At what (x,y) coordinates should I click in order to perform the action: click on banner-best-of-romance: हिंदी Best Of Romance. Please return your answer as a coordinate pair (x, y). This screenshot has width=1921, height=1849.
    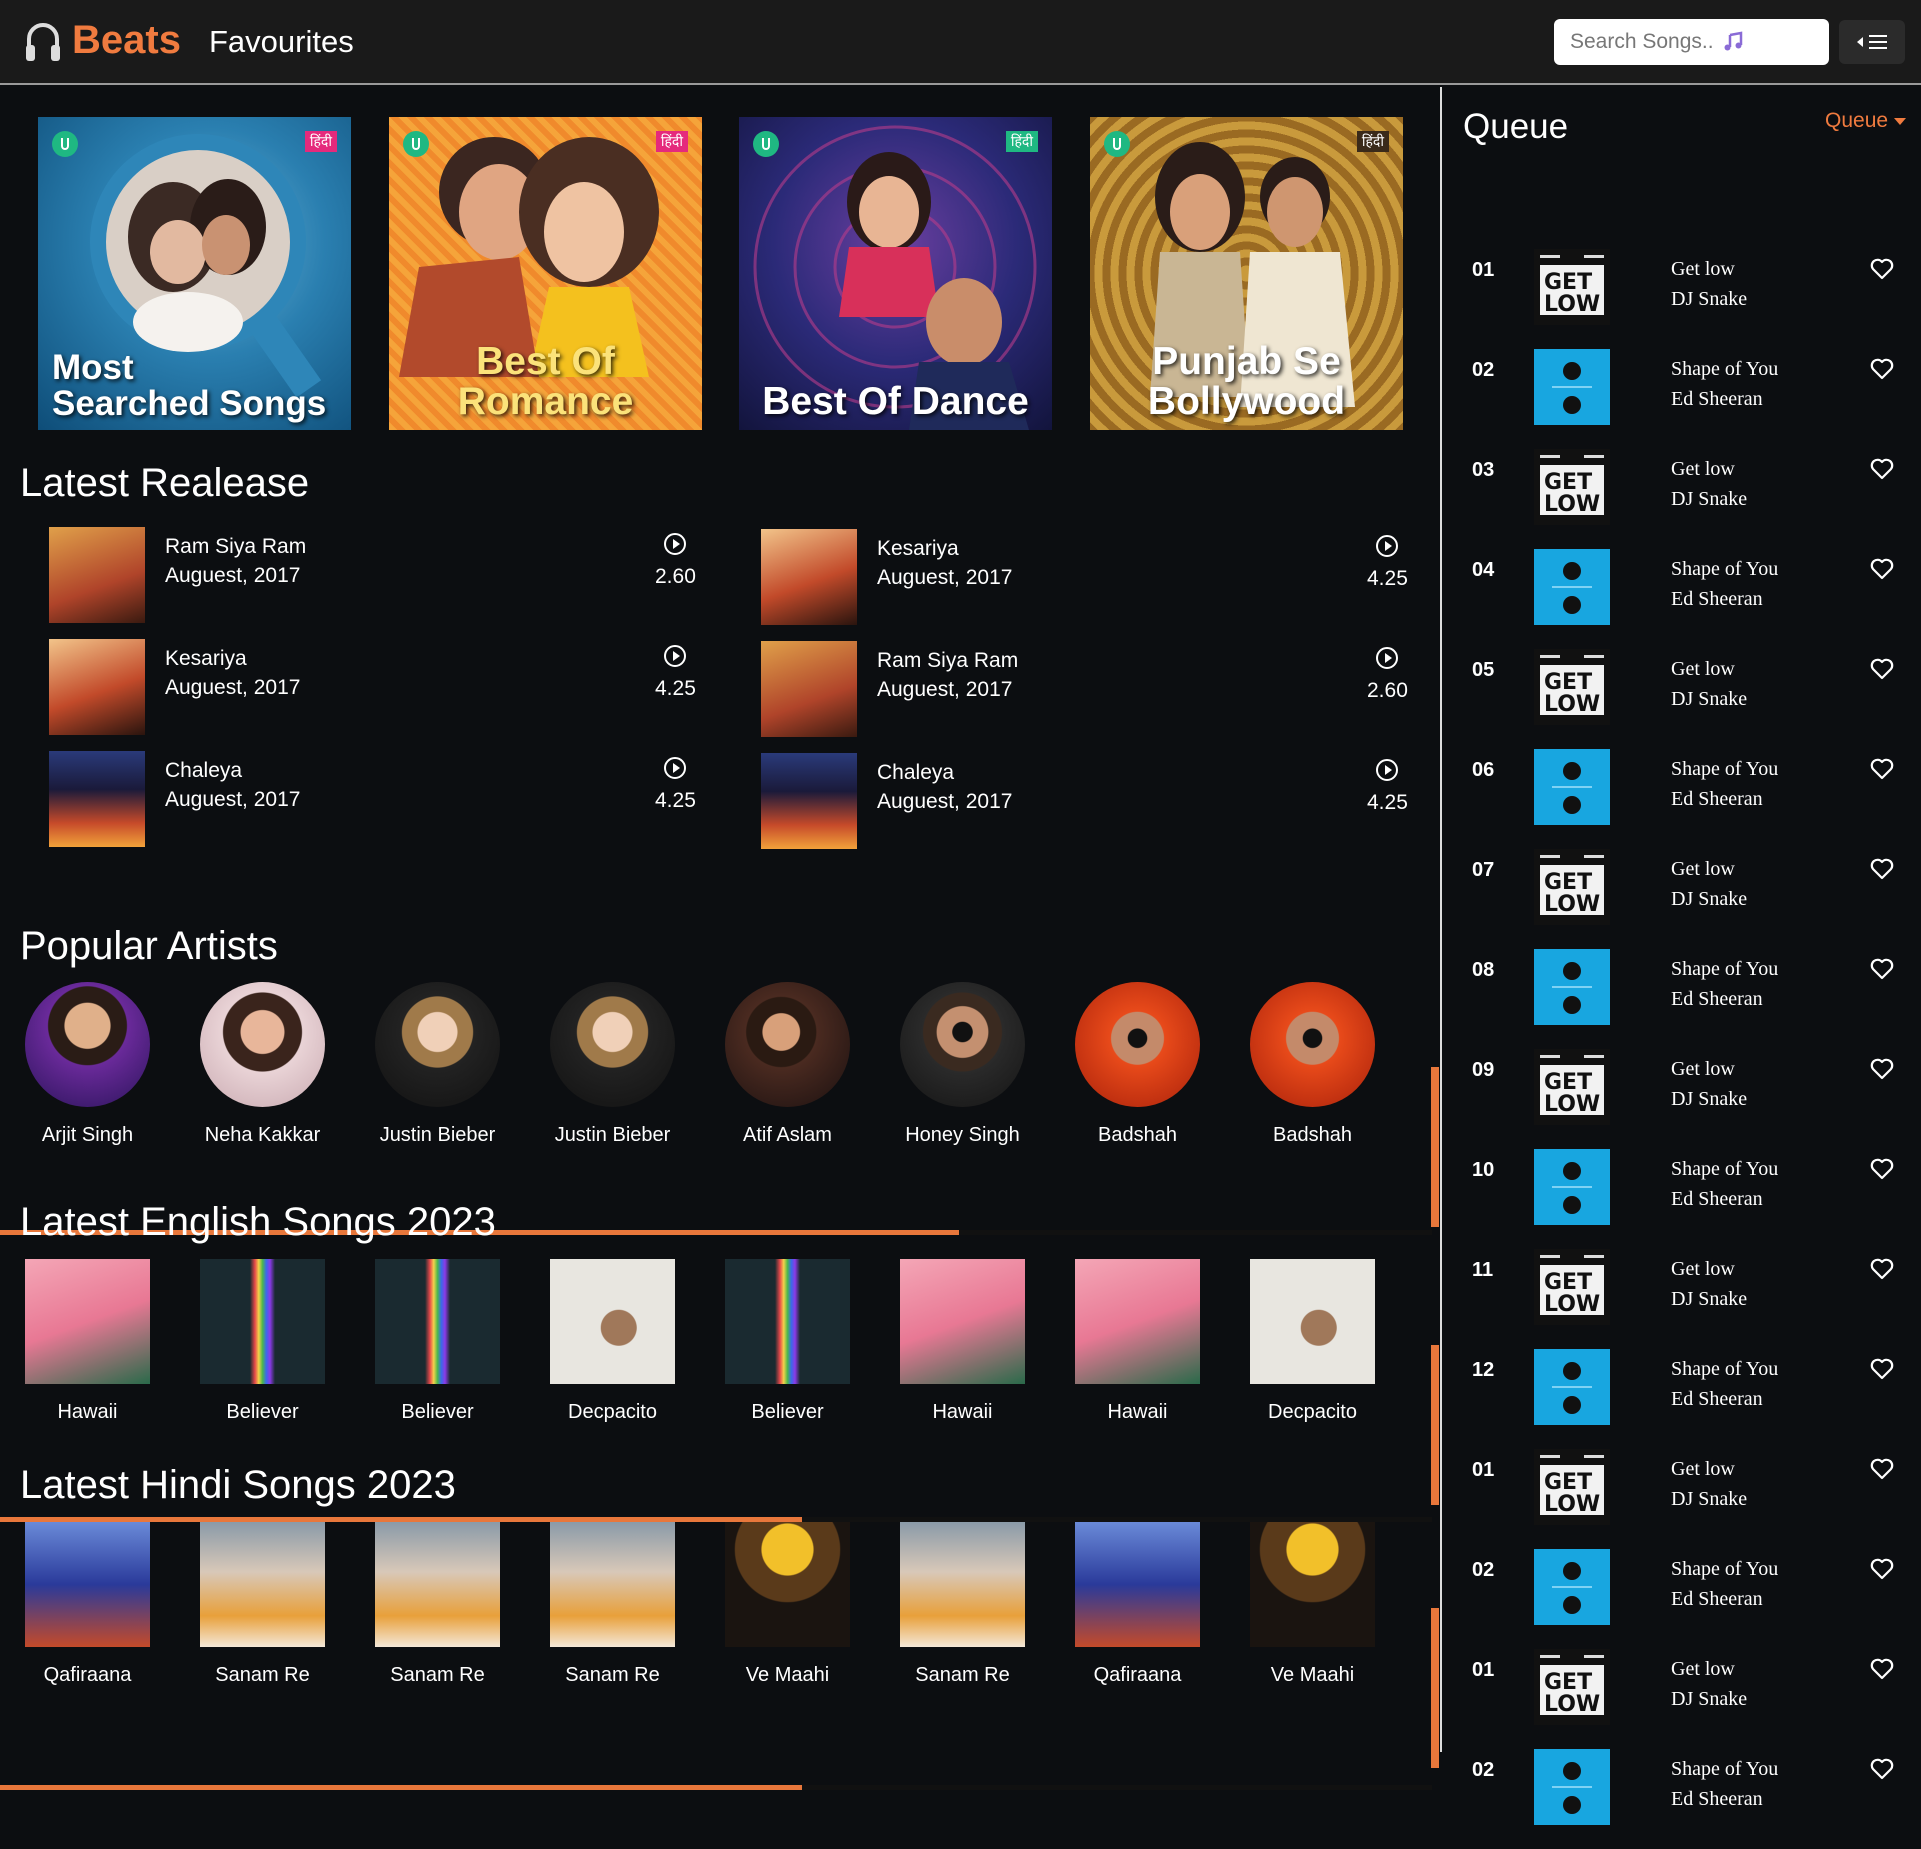
    Looking at the image, I should click on (545, 273).